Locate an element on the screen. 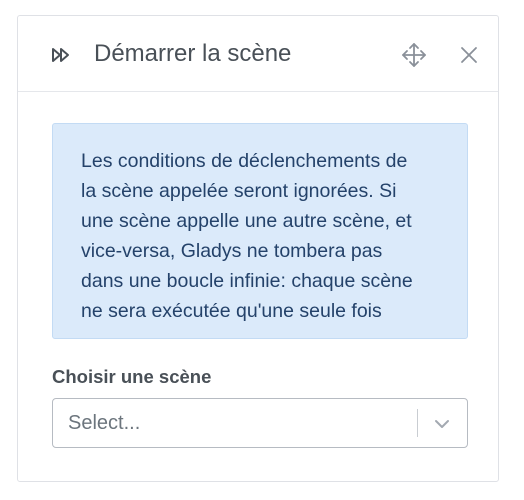 Image resolution: width=524 pixels, height=500 pixels. alert-line: une scène appelle une autre scène, et is located at coordinates (246, 221).